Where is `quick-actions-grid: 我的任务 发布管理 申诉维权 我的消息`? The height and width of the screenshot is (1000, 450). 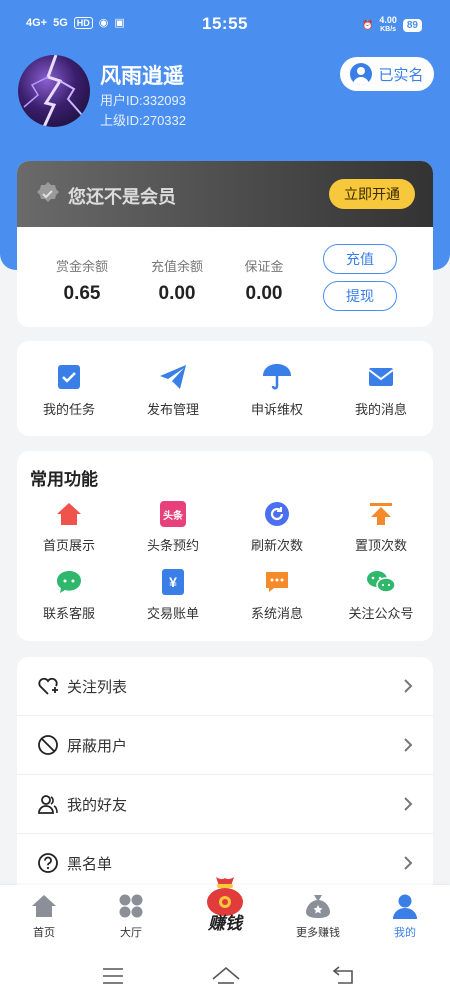
quick-actions-grid: 我的任务 发布管理 申诉维权 我的消息 is located at coordinates (225, 390).